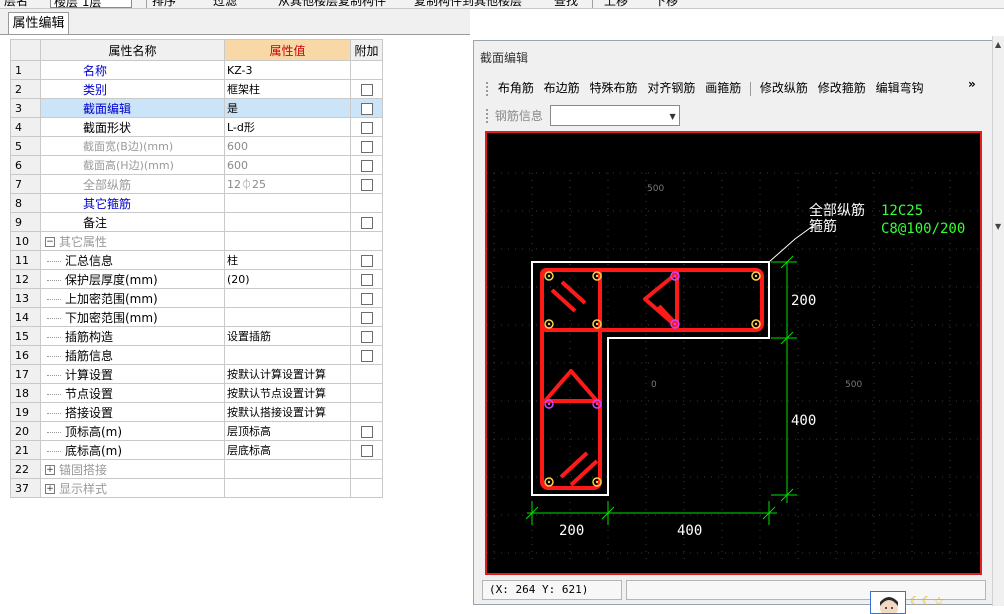 This screenshot has width=1004, height=614. What do you see at coordinates (562, 88) in the screenshot?
I see `place-edge-rebar-button: 布边筋` at bounding box center [562, 88].